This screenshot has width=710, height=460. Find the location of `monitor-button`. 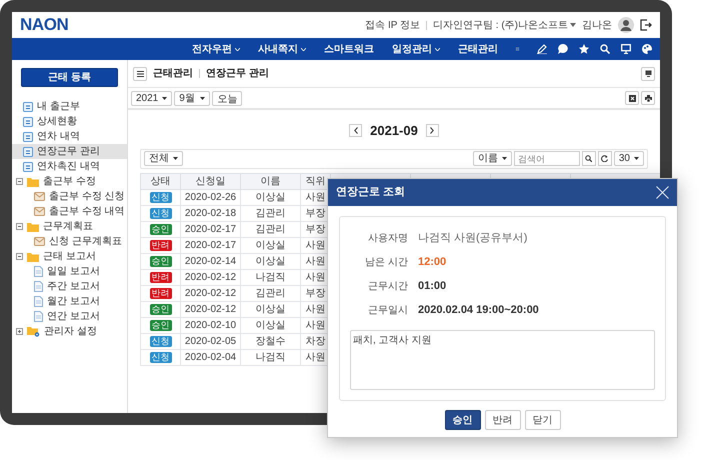

monitor-button is located at coordinates (648, 73).